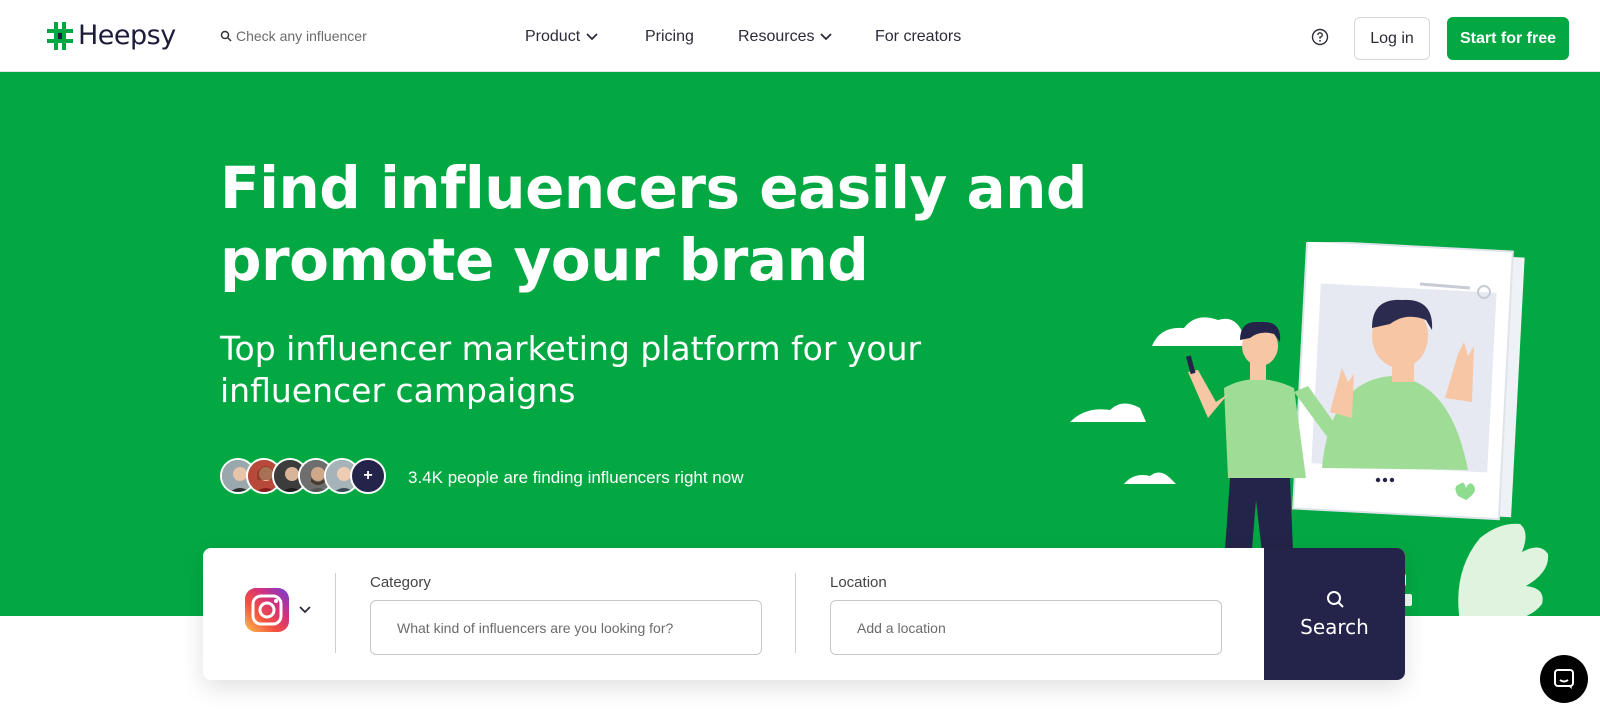 This screenshot has width=1600, height=715. What do you see at coordinates (60, 35) in the screenshot?
I see `logo-mark-icon` at bounding box center [60, 35].